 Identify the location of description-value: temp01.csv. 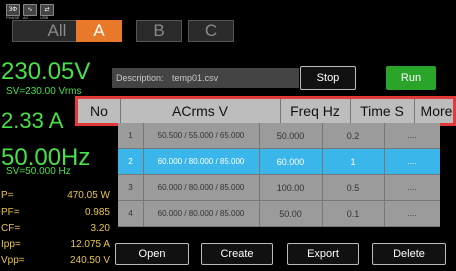
(195, 78).